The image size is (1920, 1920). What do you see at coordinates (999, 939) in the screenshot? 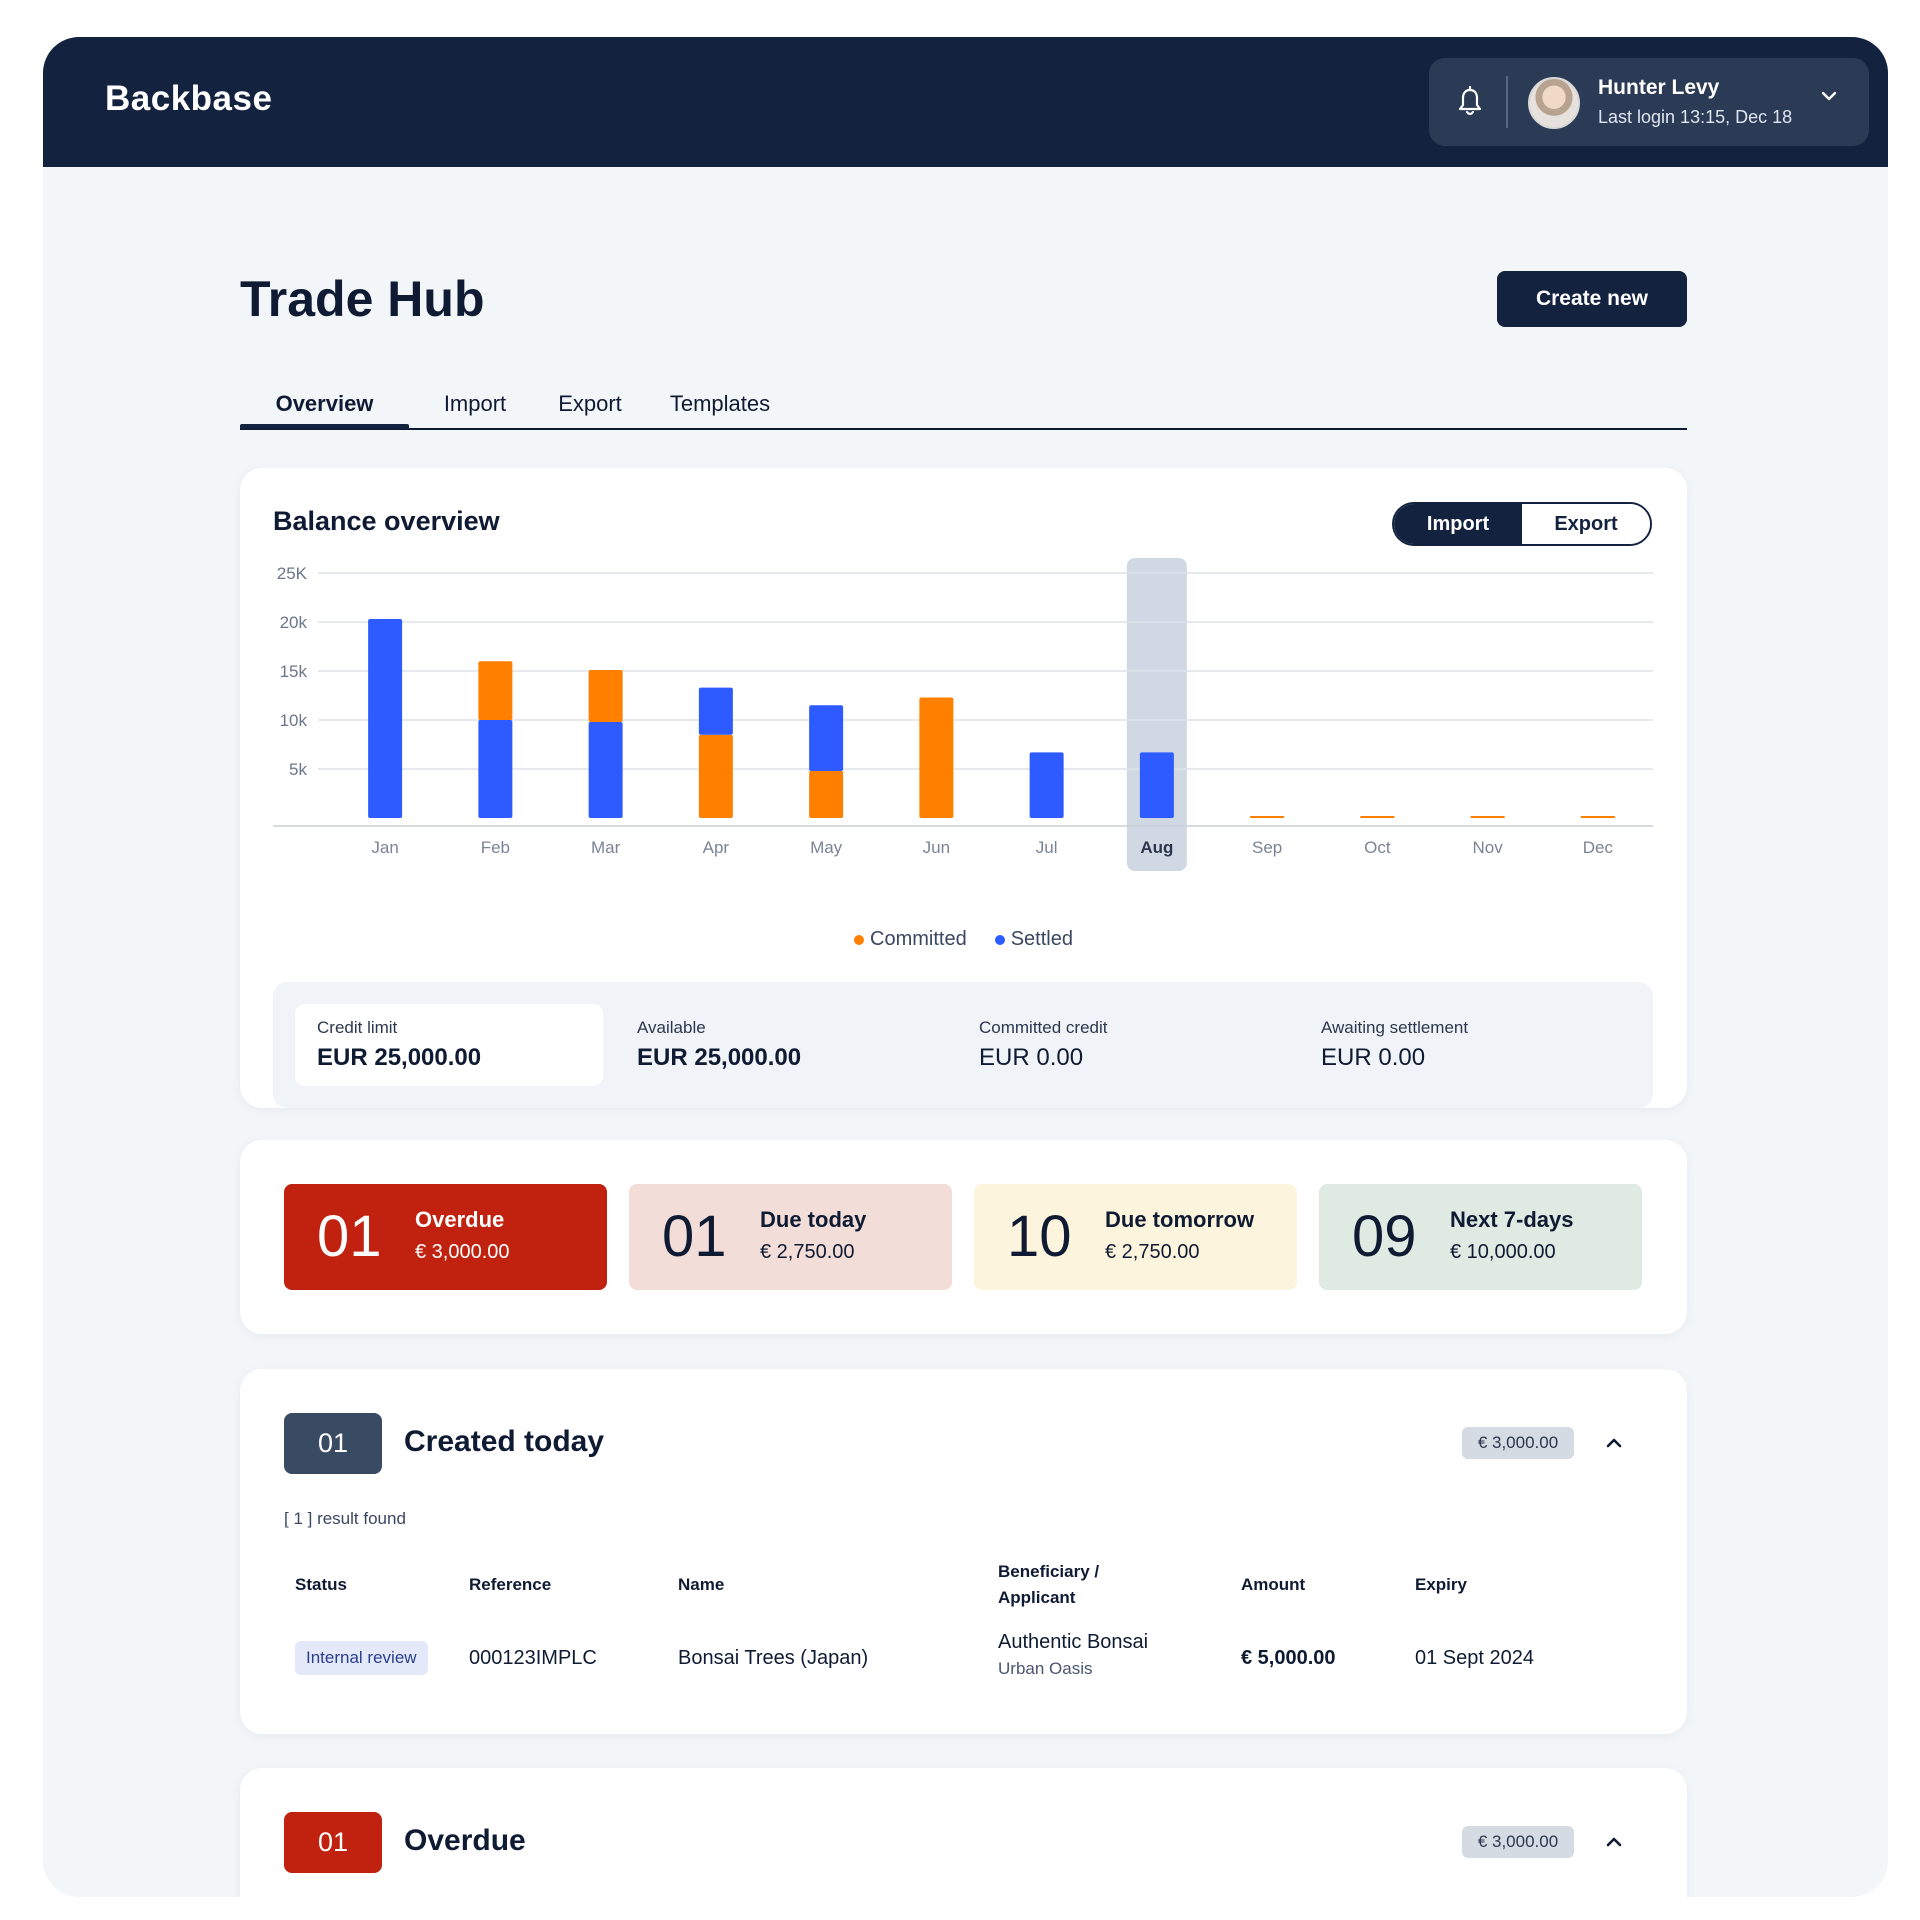
I see `legend-dot-settled` at bounding box center [999, 939].